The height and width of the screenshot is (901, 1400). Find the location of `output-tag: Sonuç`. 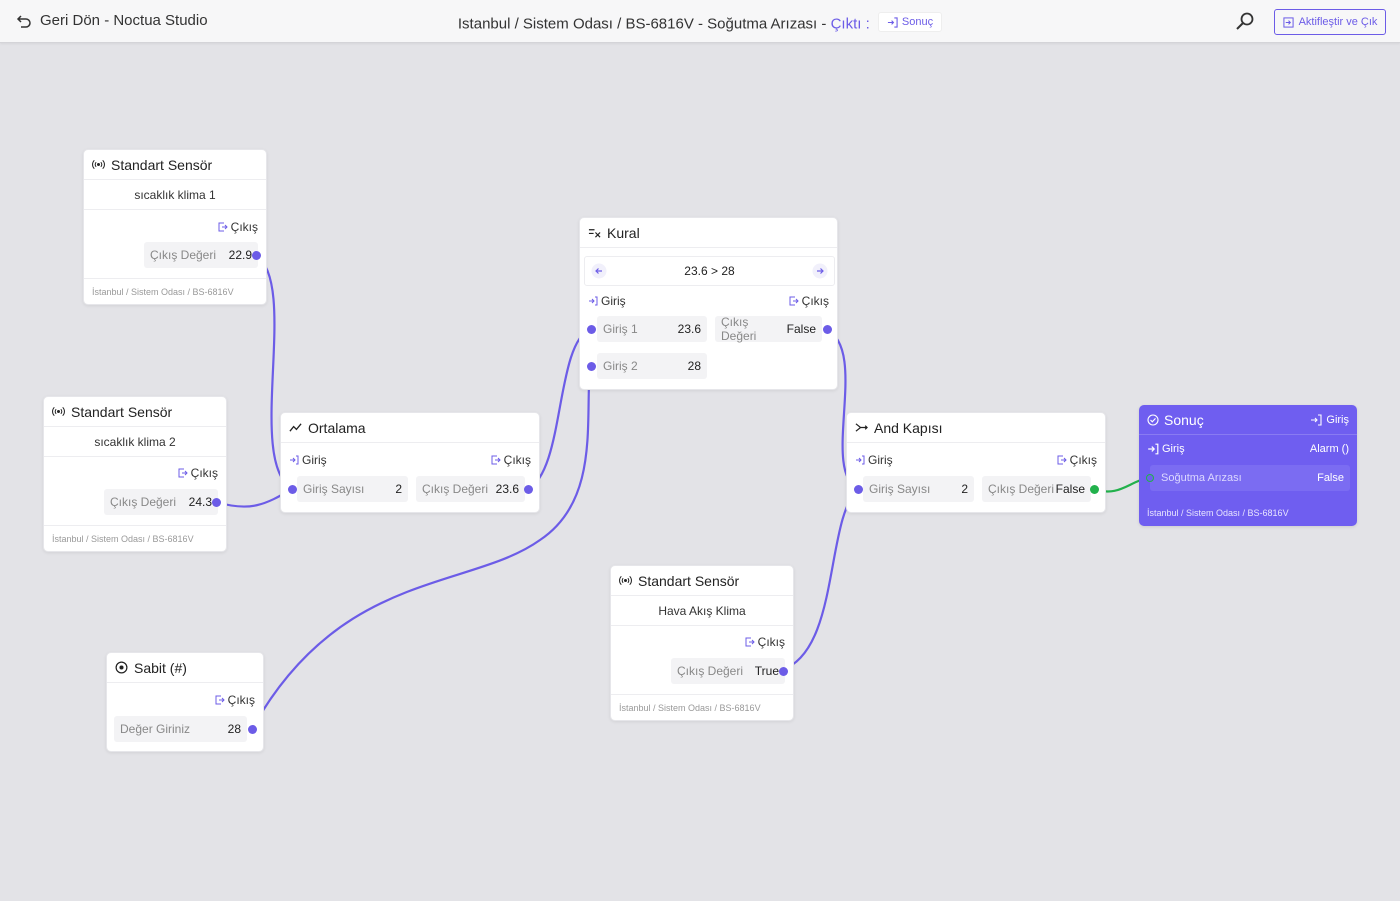

output-tag: Sonuç is located at coordinates (910, 22).